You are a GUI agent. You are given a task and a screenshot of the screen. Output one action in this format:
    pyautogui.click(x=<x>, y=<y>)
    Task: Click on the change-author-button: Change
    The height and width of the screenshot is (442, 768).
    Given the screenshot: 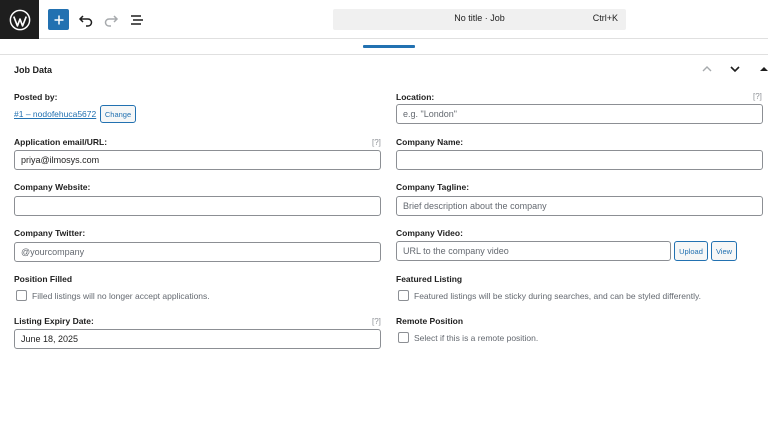 What is the action you would take?
    pyautogui.click(x=118, y=114)
    